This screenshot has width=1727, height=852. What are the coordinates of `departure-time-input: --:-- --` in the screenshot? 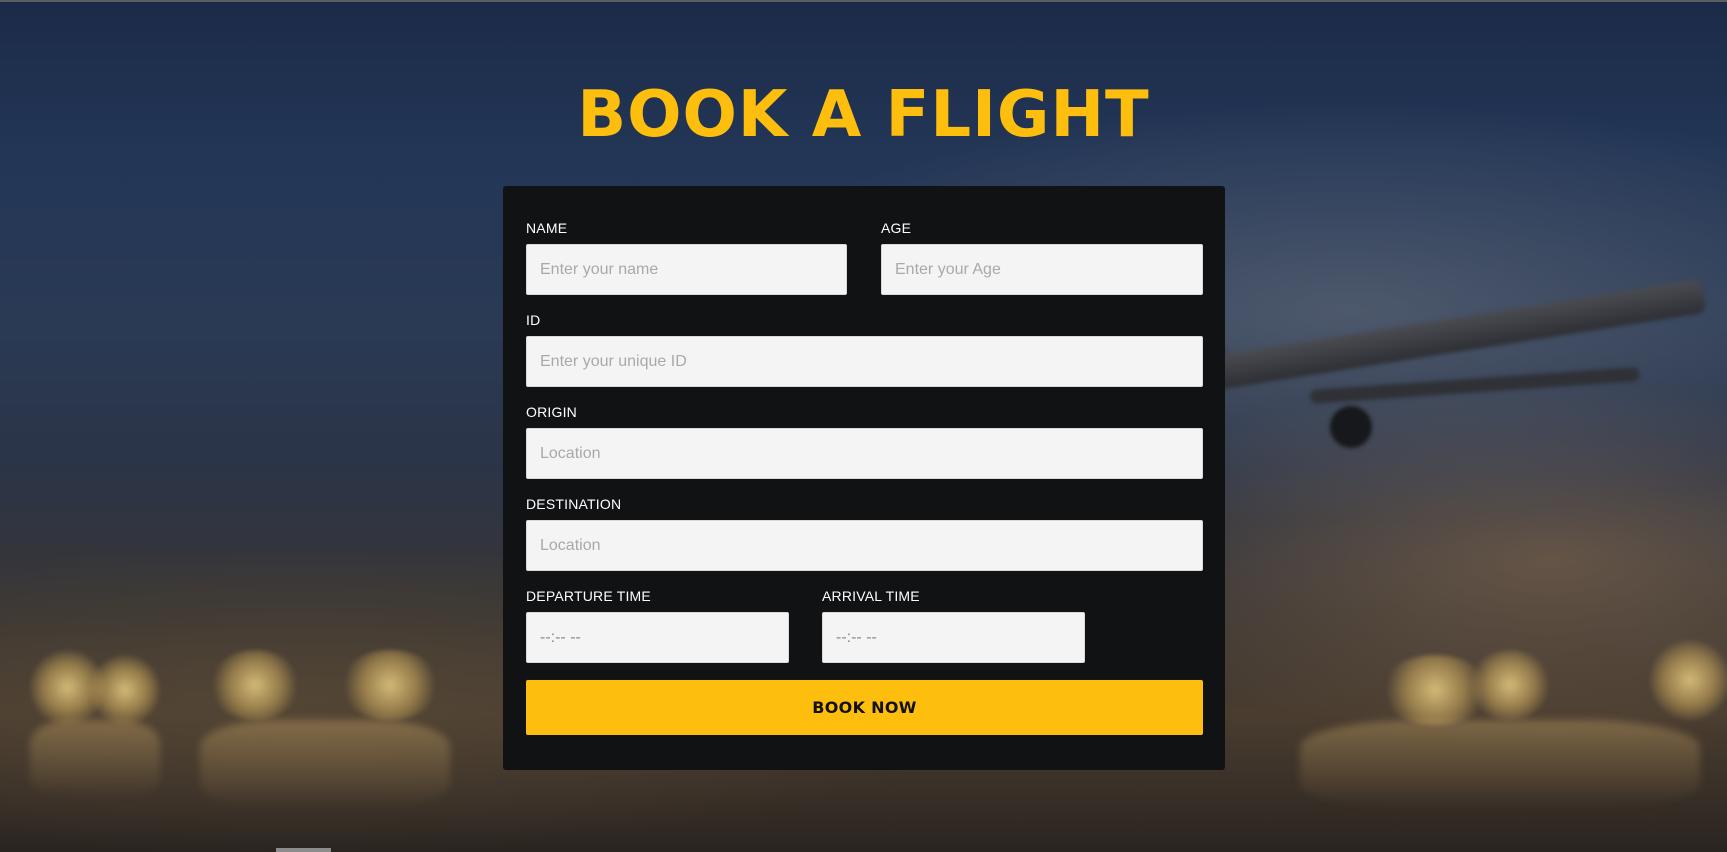 It's located at (657, 637).